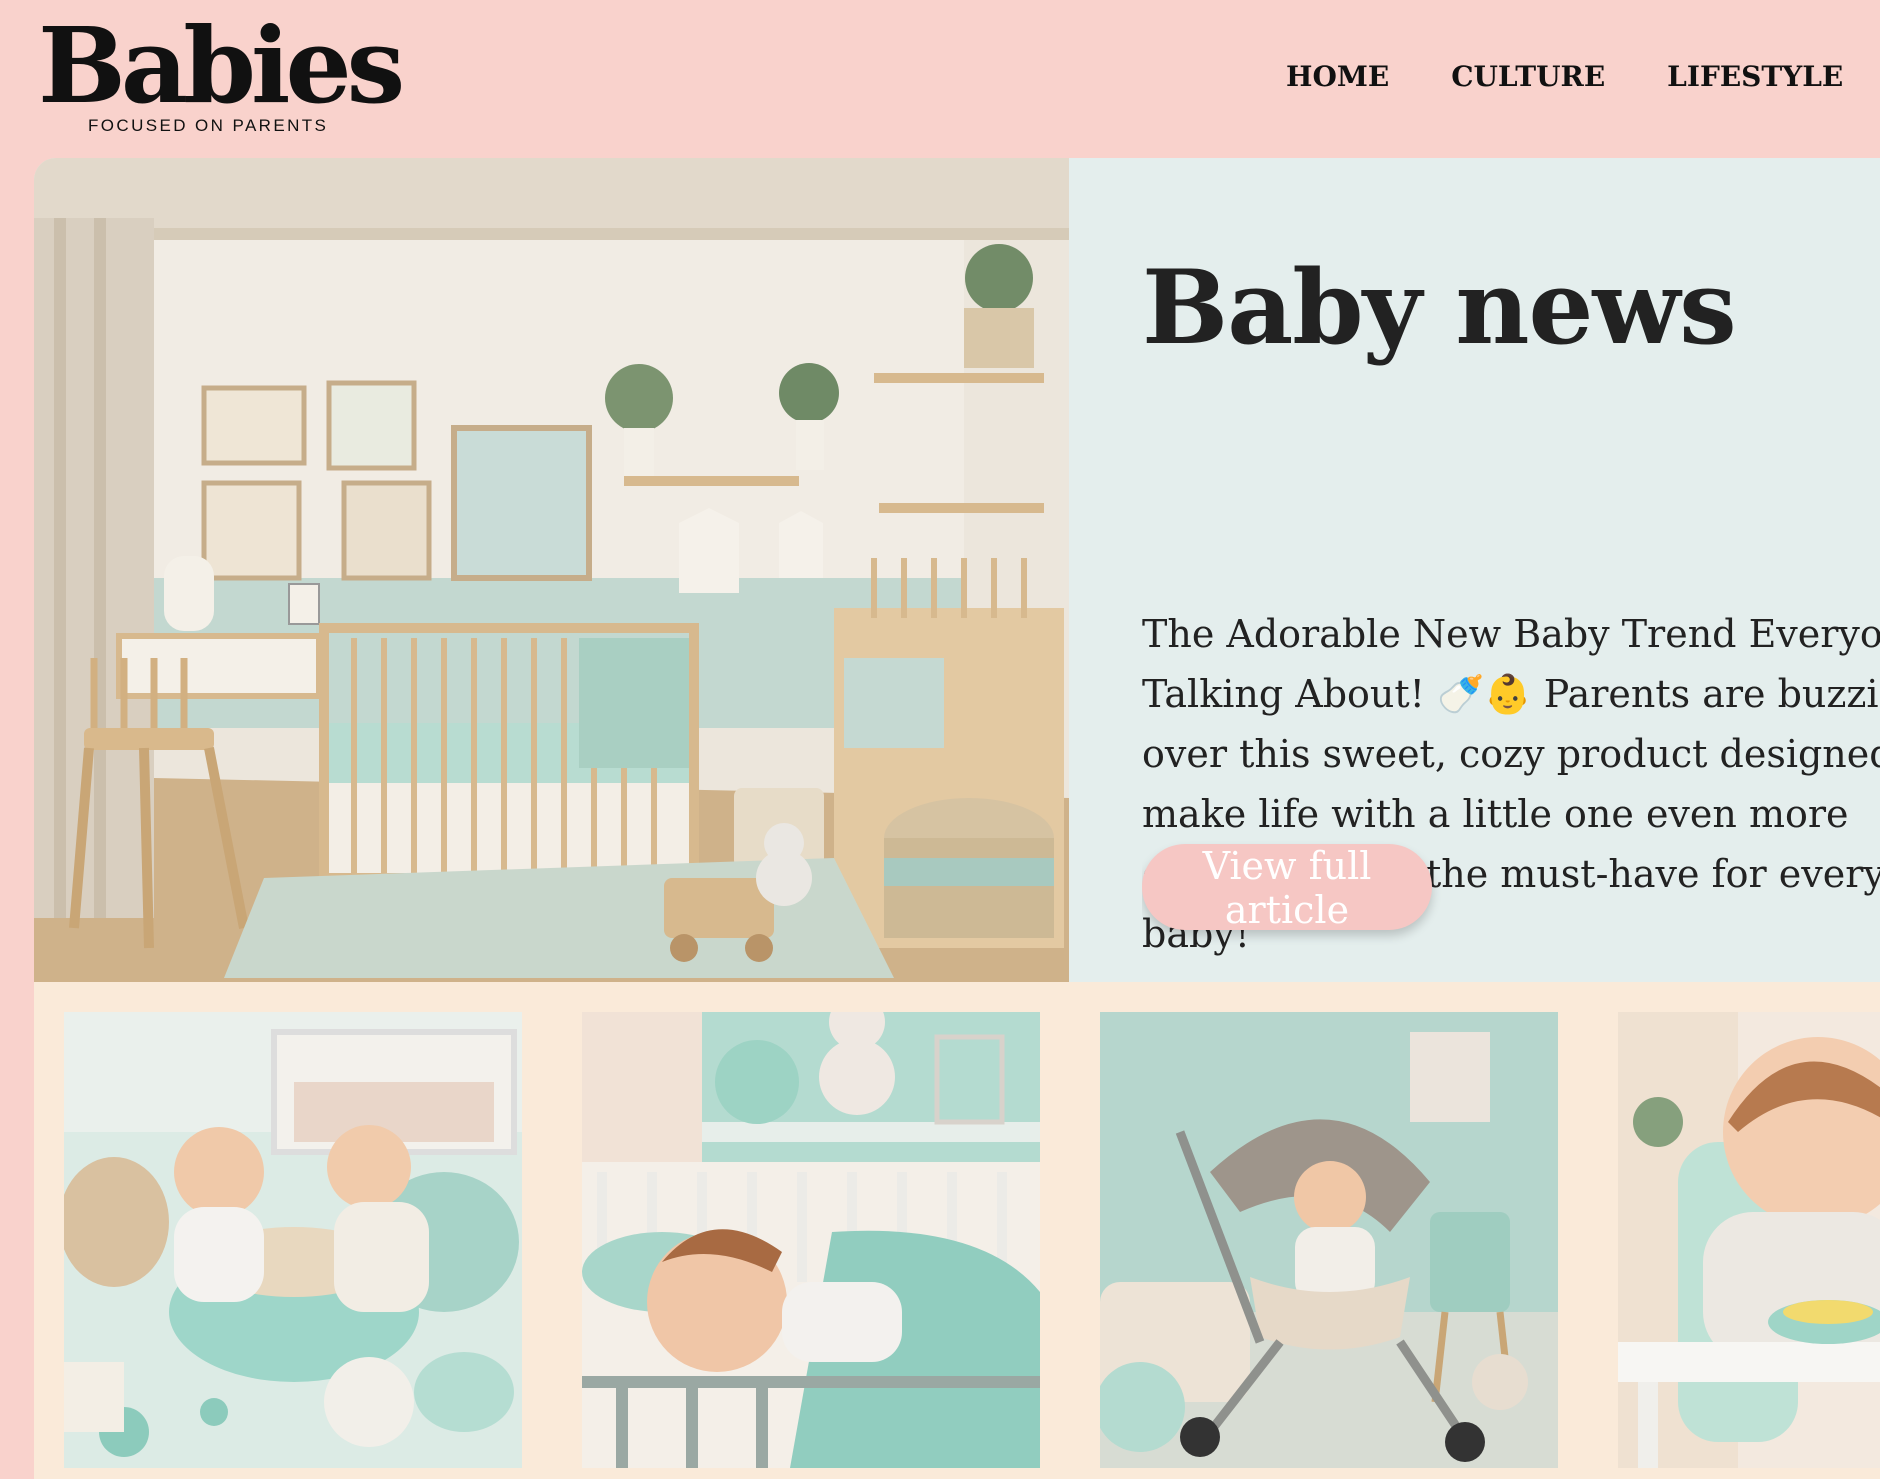 This screenshot has width=1880, height=1479. I want to click on sleeping-baby-image, so click(811, 1240).